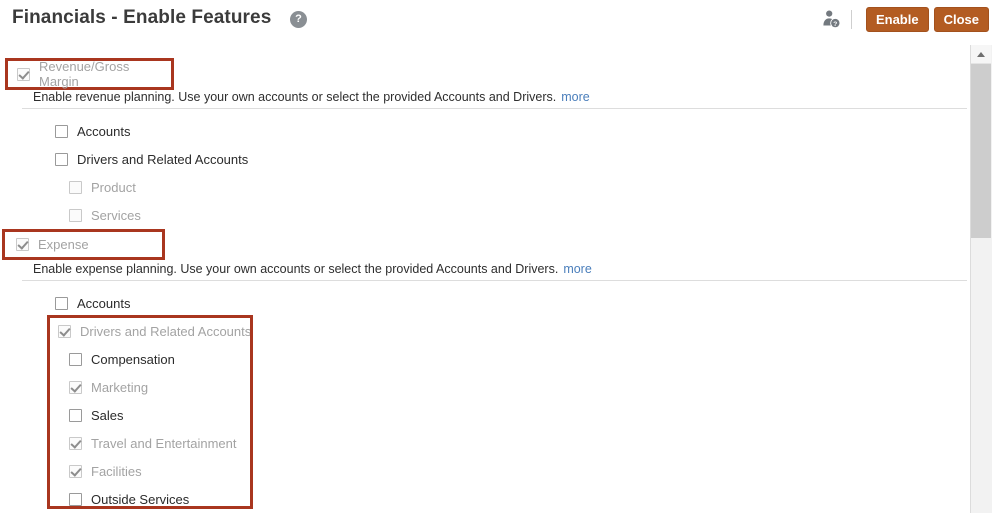 The image size is (992, 513). I want to click on section-label-expense: Expense, so click(63, 244).